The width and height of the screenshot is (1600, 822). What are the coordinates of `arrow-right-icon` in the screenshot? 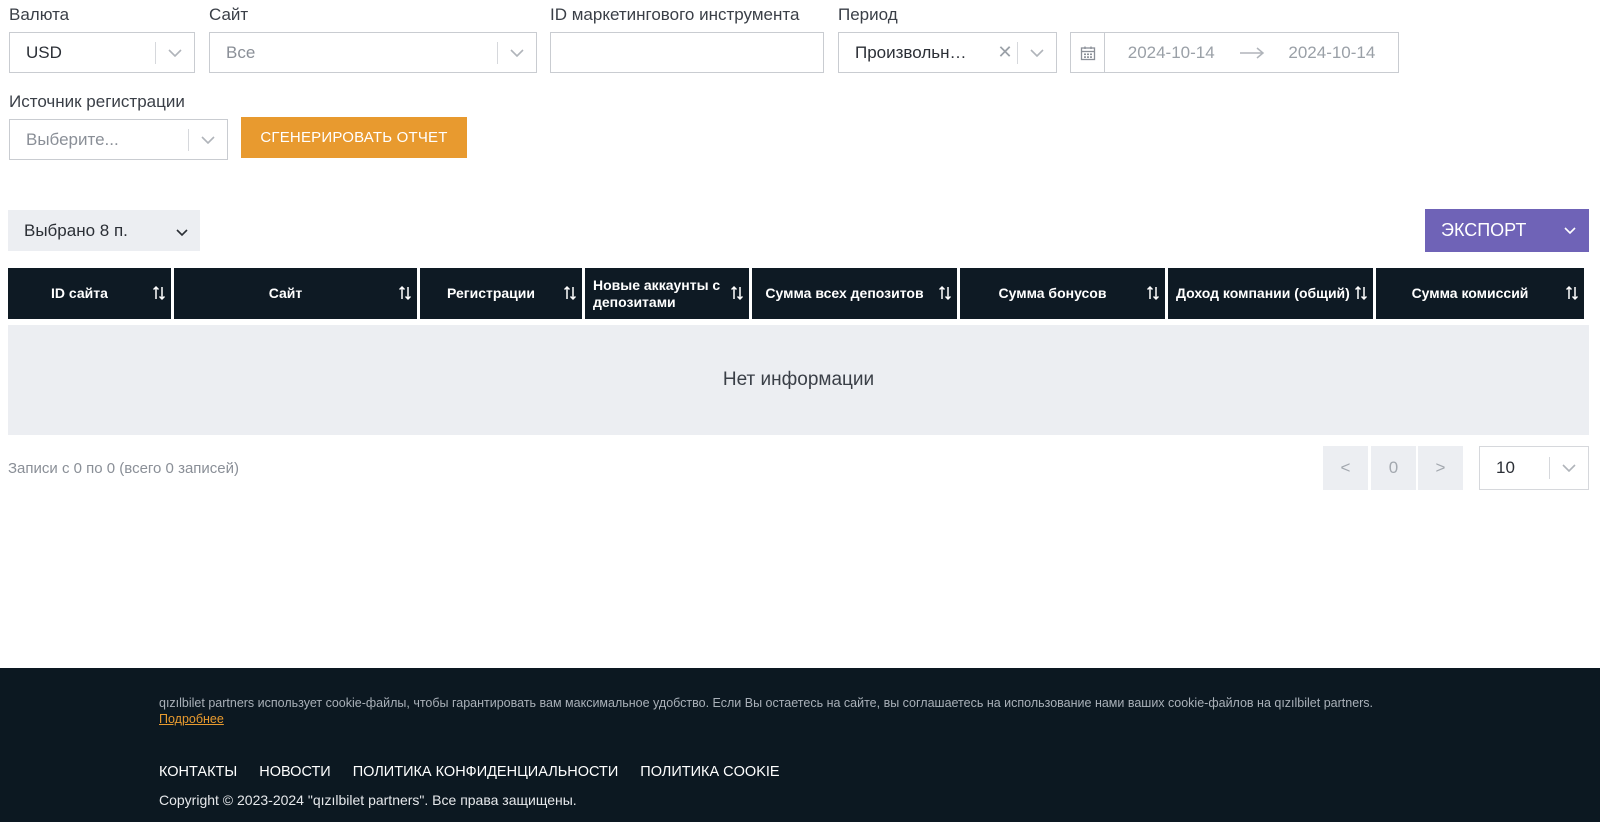 It's located at (1251, 52).